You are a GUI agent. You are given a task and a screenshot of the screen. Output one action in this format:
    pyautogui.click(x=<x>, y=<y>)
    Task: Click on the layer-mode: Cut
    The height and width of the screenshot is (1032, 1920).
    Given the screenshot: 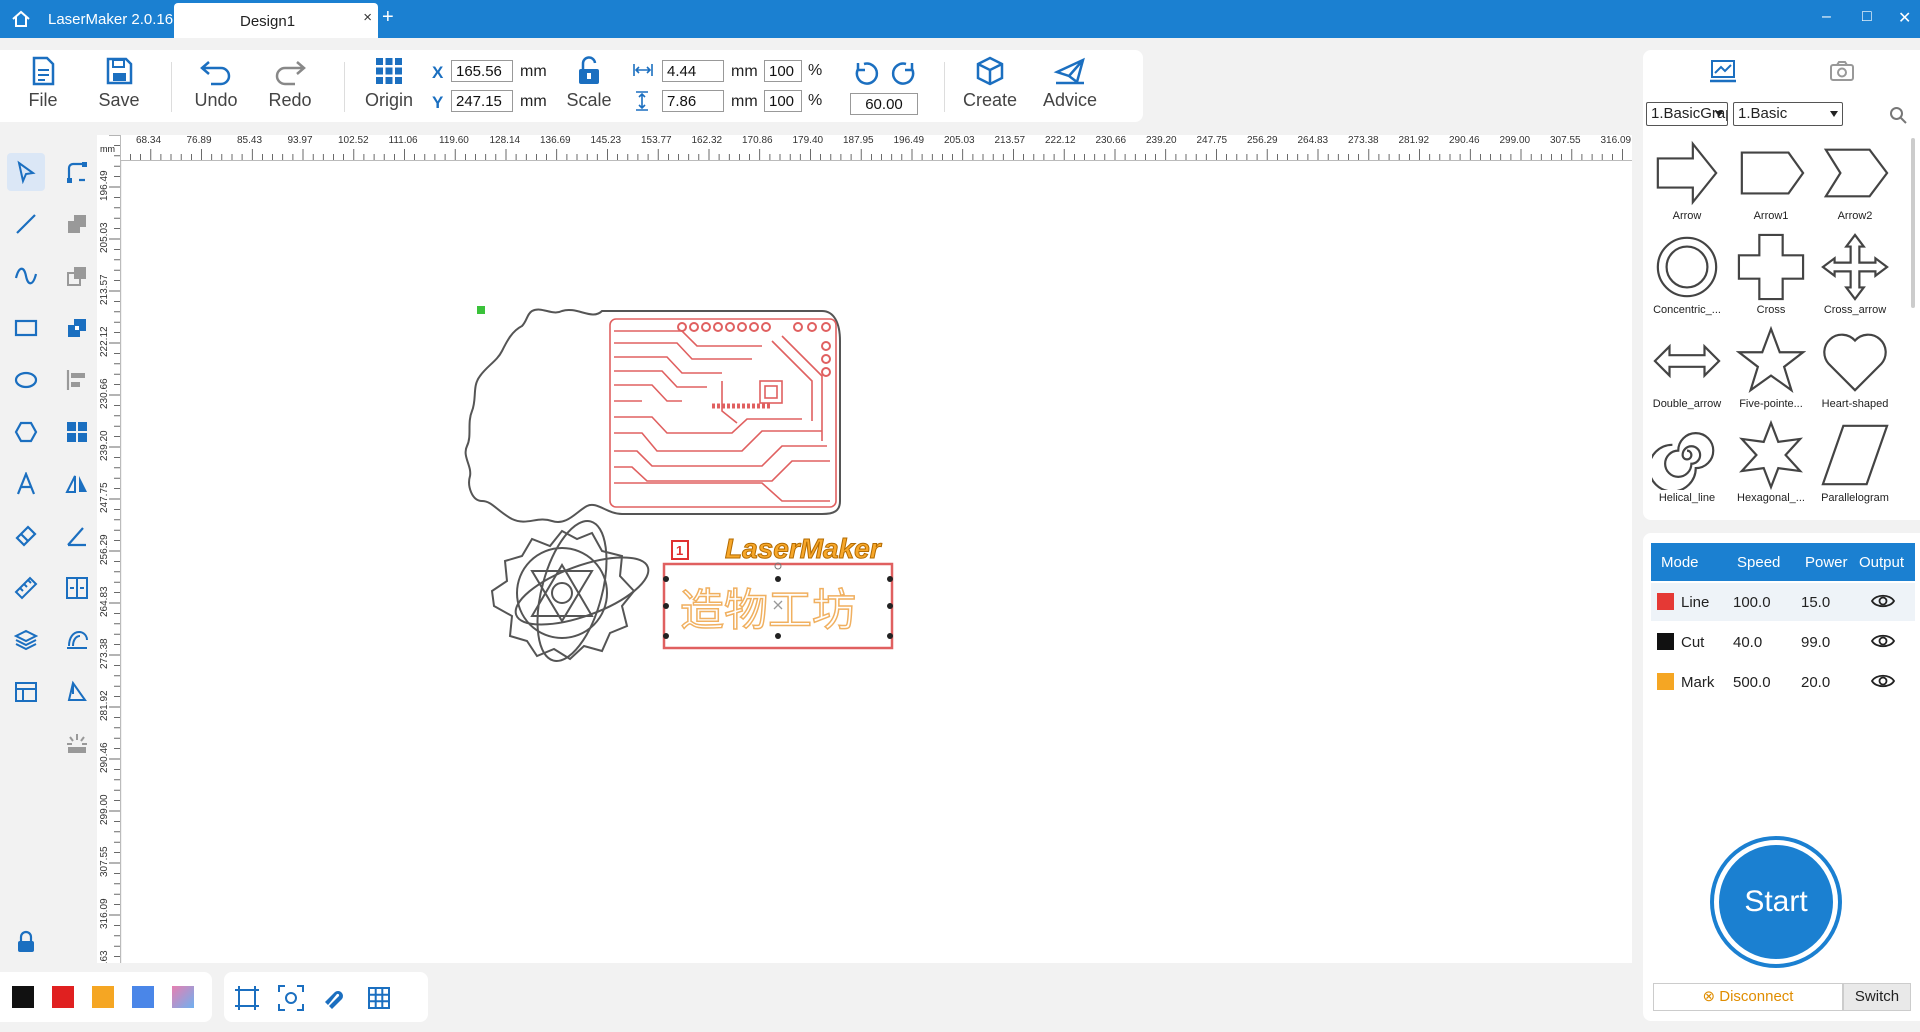 What is the action you would take?
    pyautogui.click(x=1692, y=642)
    